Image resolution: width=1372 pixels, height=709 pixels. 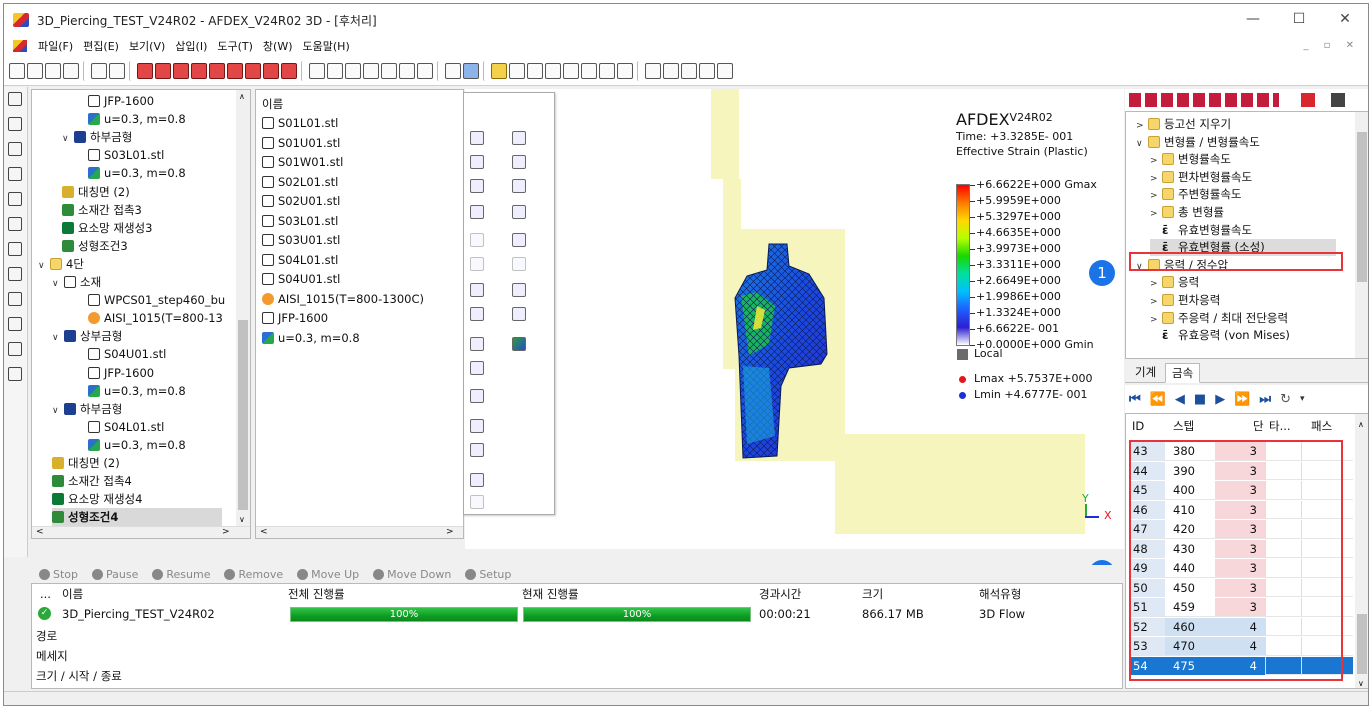 What do you see at coordinates (163, 70) in the screenshot?
I see `view-back-icon` at bounding box center [163, 70].